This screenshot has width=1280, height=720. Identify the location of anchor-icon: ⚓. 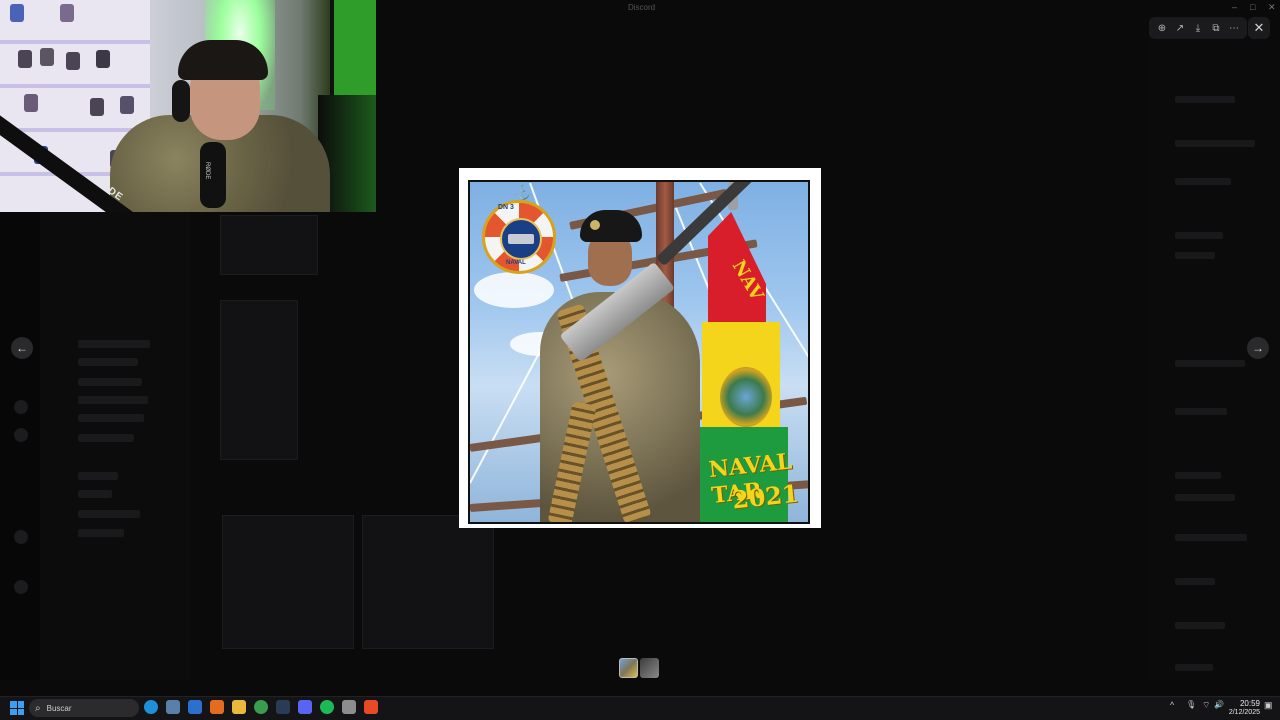
(523, 192).